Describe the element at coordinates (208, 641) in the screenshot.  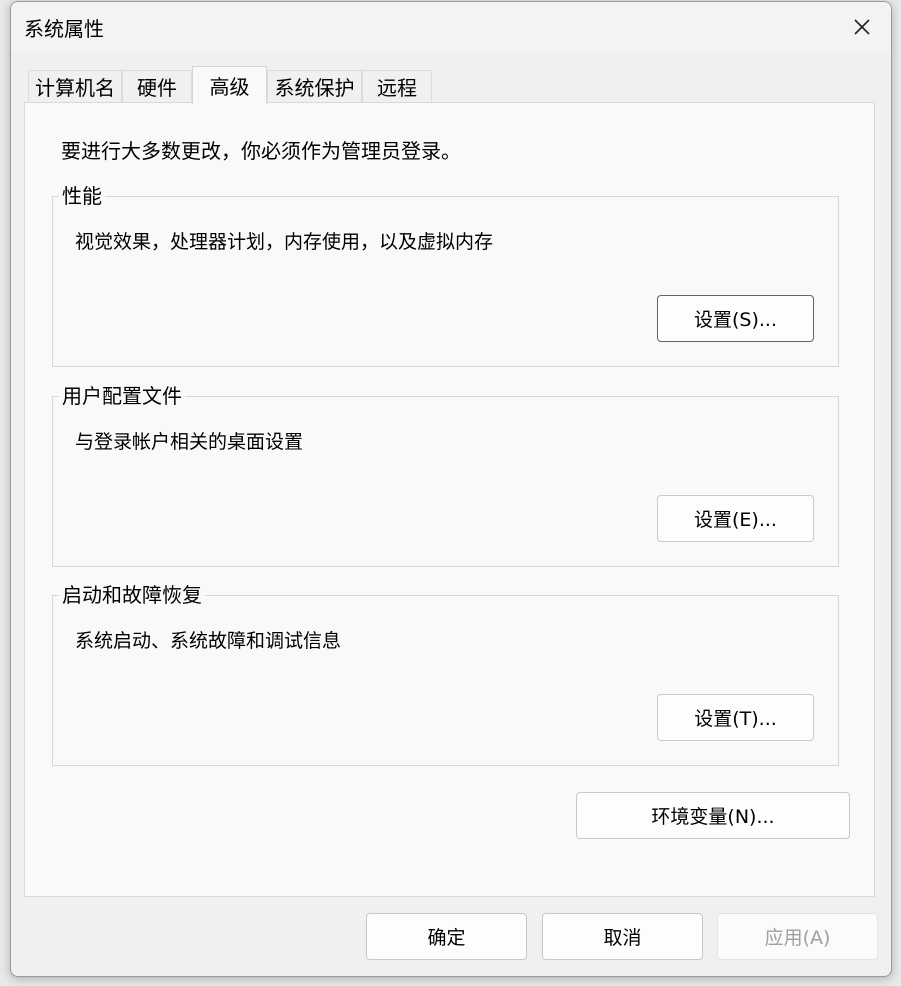
I see `startup-recovery-description: 系统启动、系统故障和调试信息` at that location.